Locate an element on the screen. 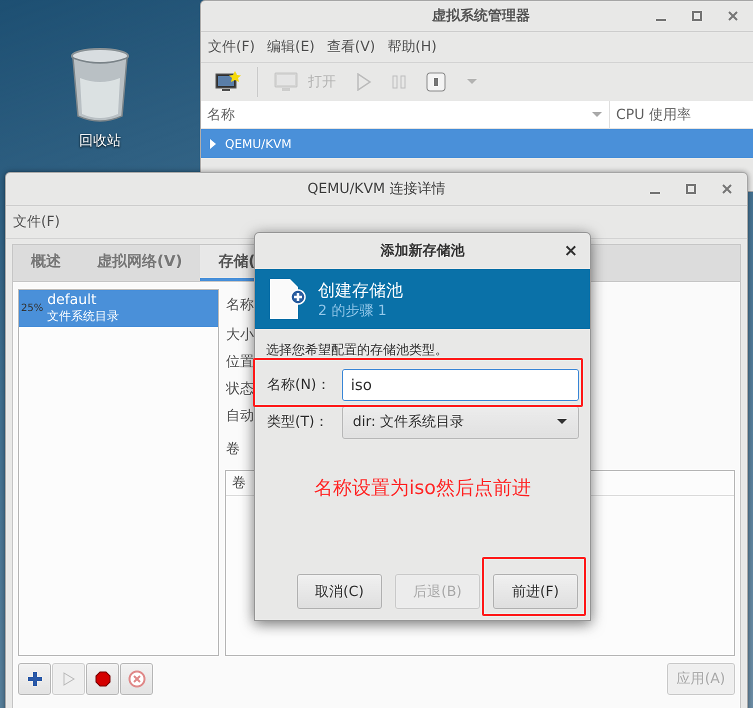  field-label: 状态 is located at coordinates (239, 389).